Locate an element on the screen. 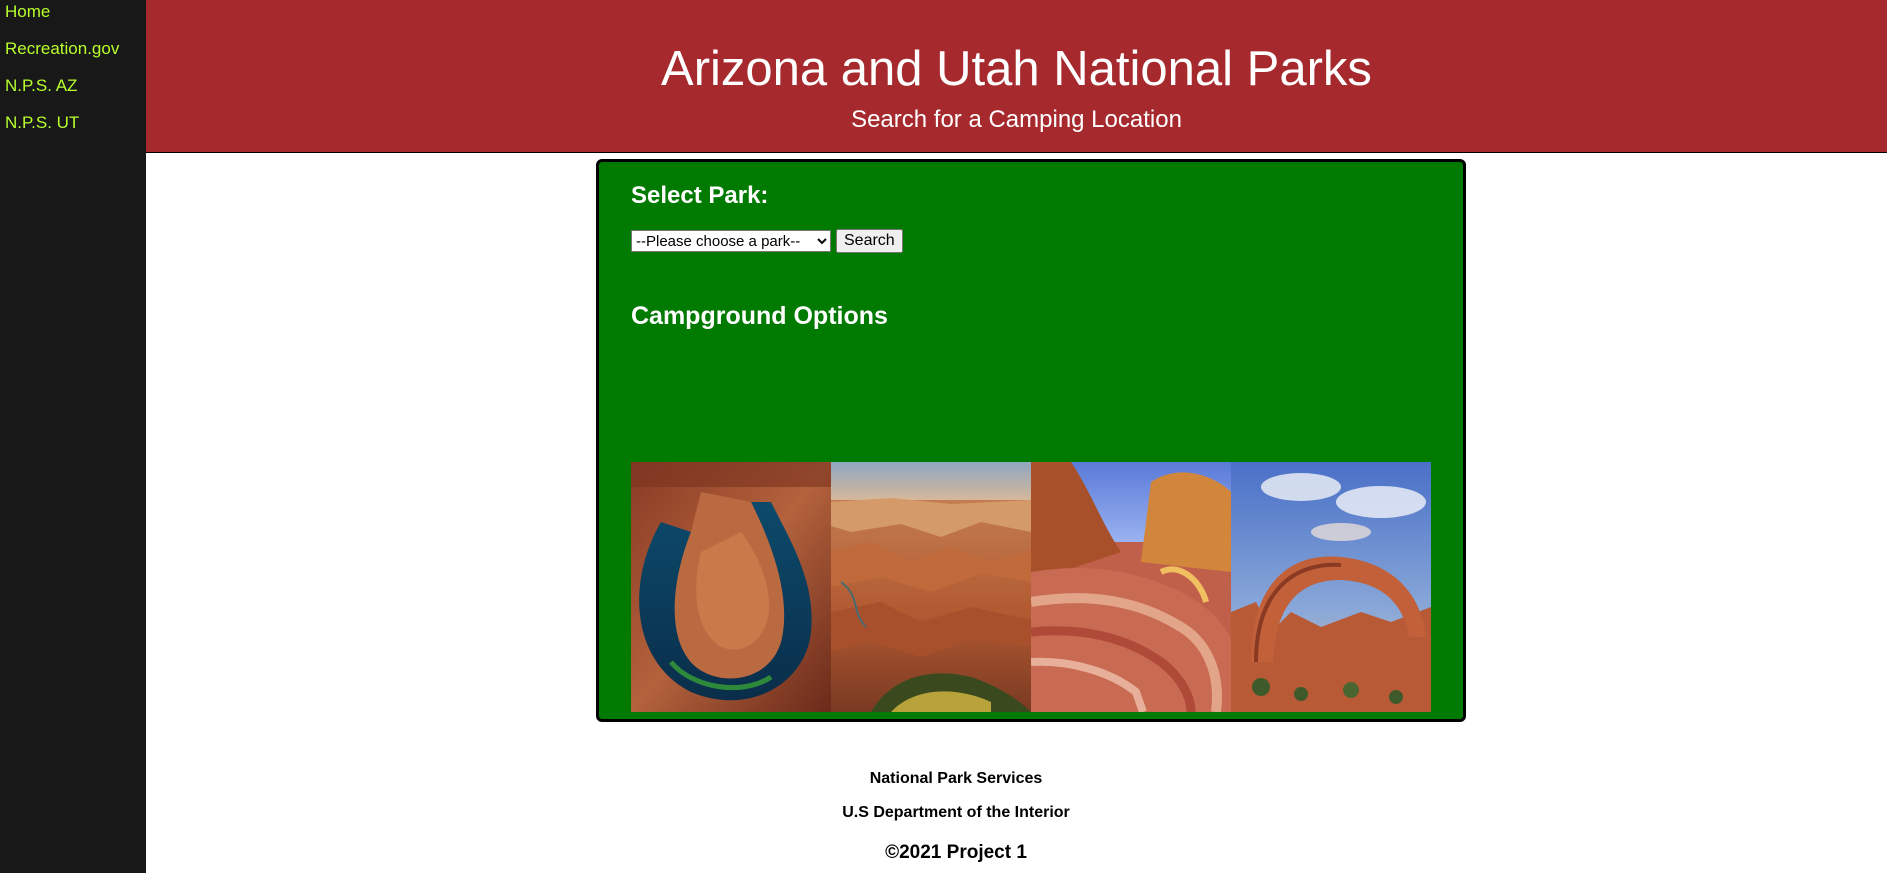  nav-link-home: Home is located at coordinates (73, 17).